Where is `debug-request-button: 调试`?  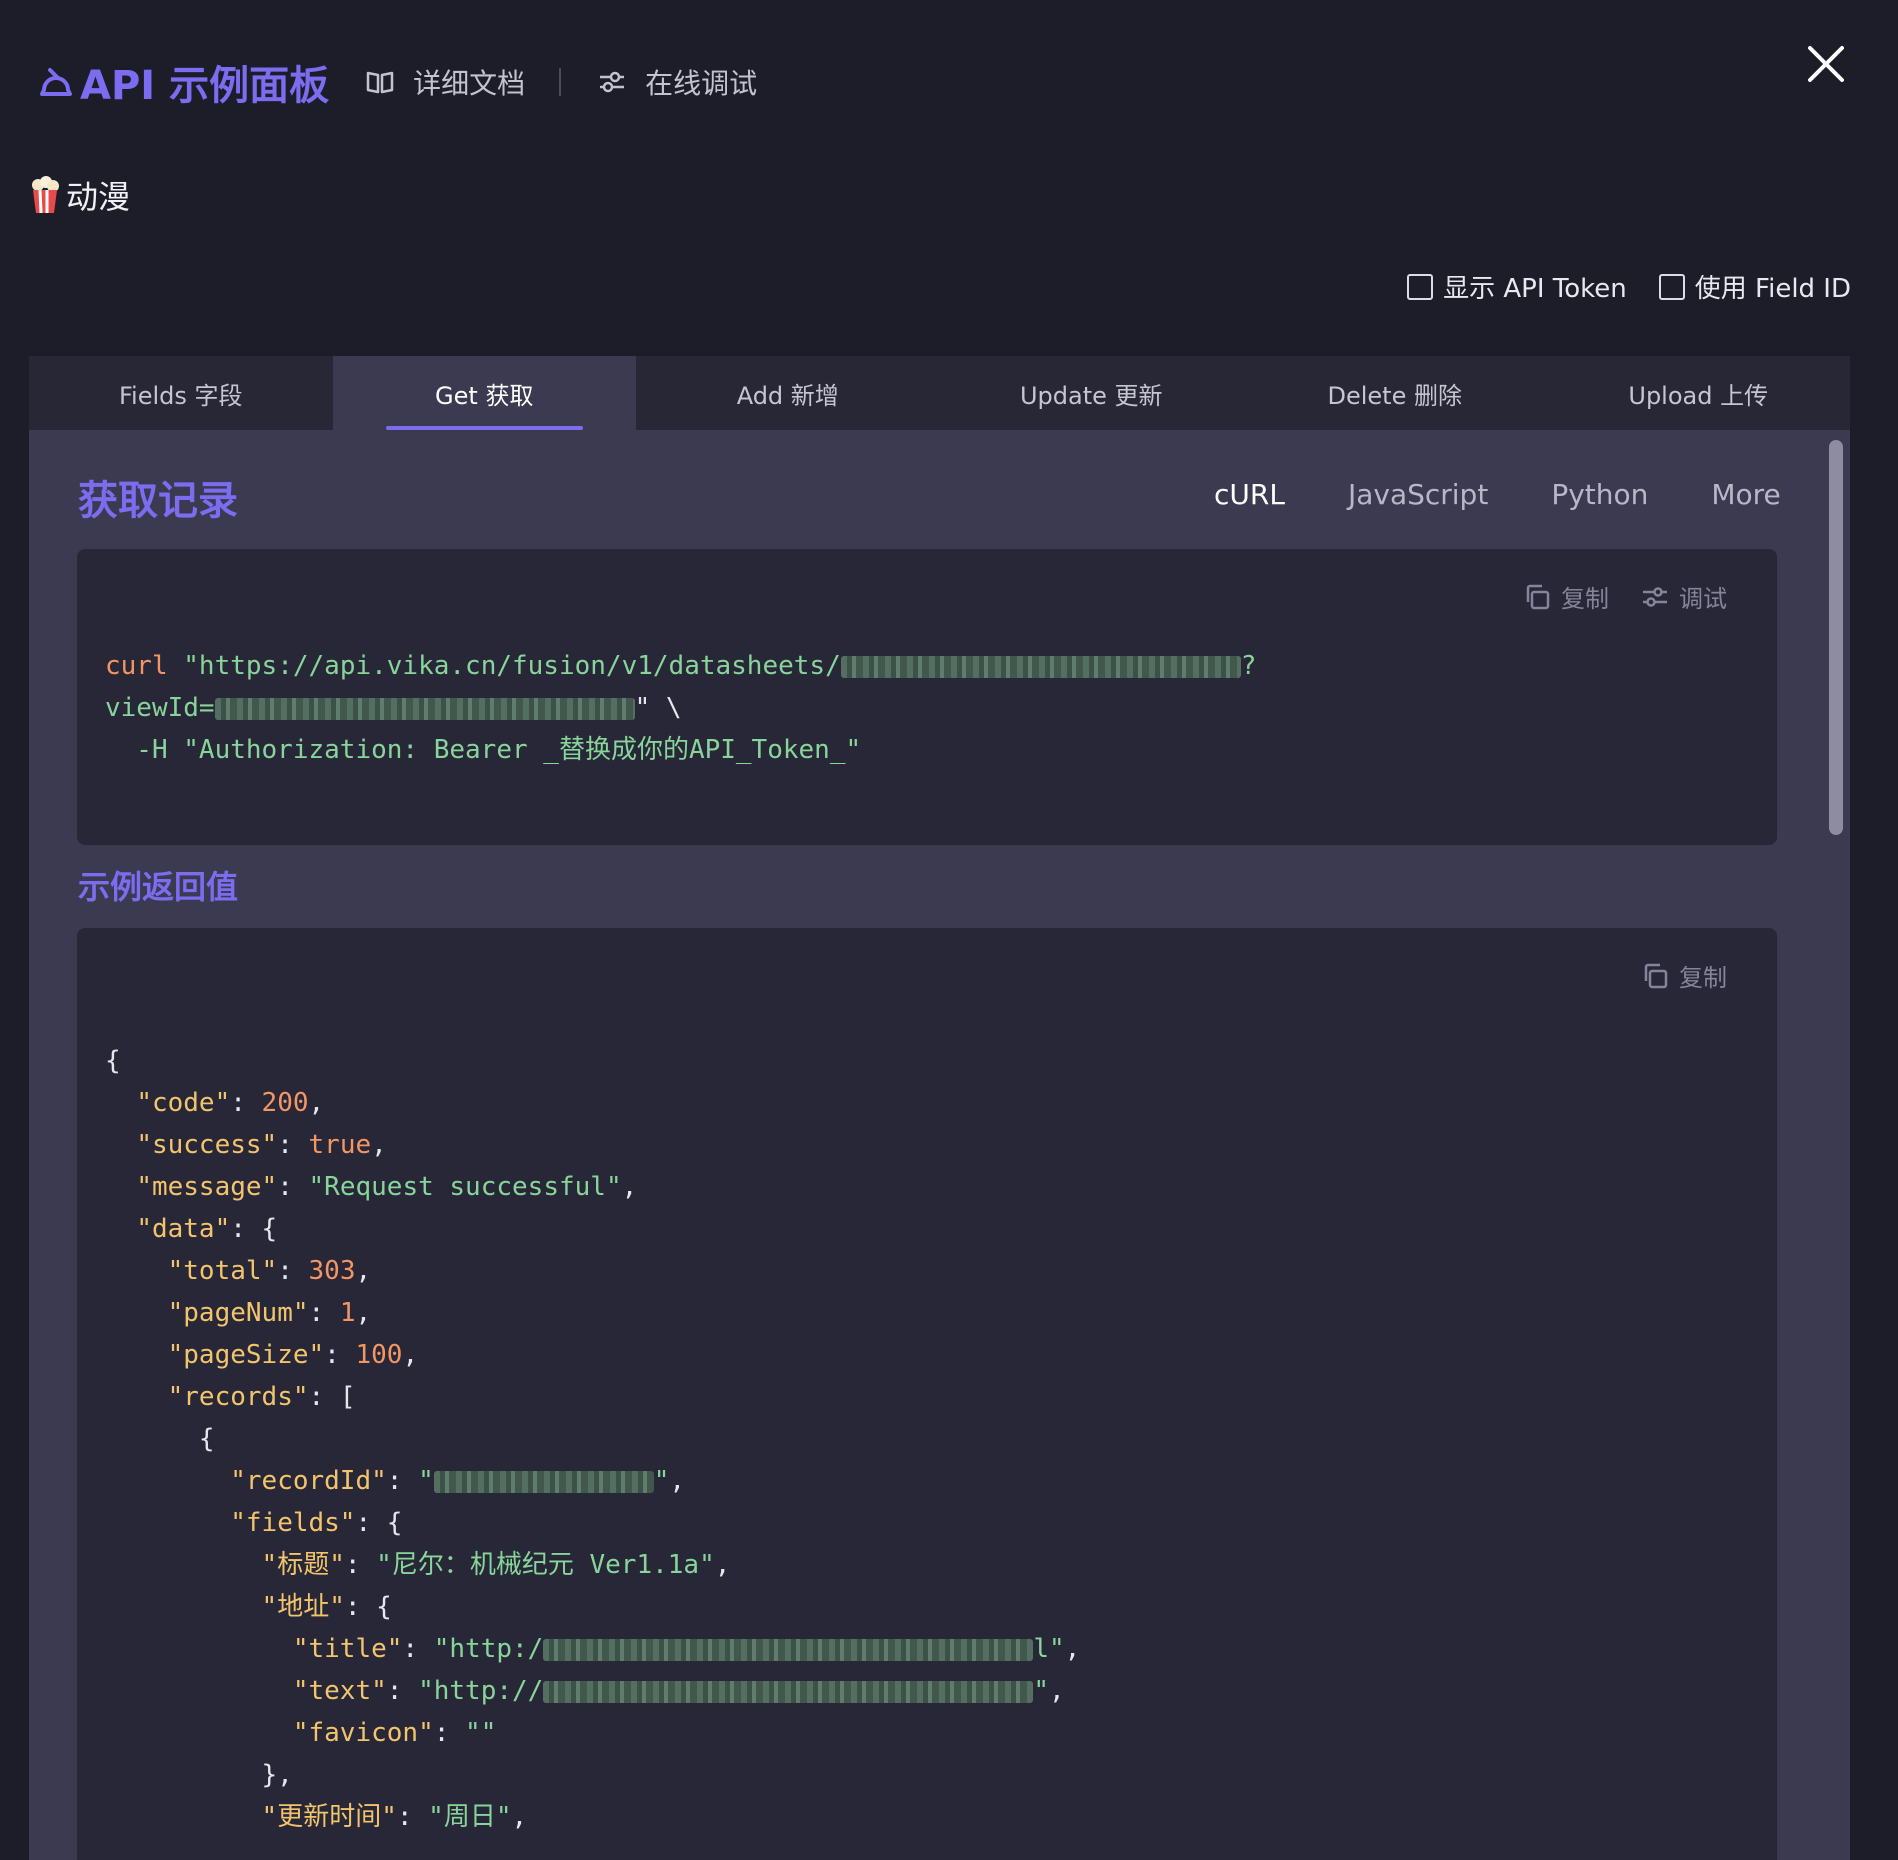
debug-request-button: 调试 is located at coordinates (1684, 596).